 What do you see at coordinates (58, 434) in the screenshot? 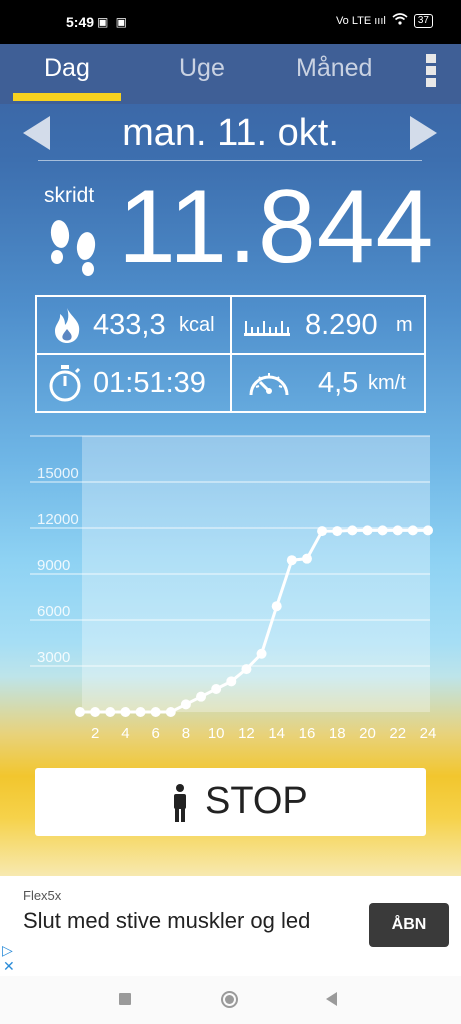
I see `y-tick-label: 18000` at bounding box center [58, 434].